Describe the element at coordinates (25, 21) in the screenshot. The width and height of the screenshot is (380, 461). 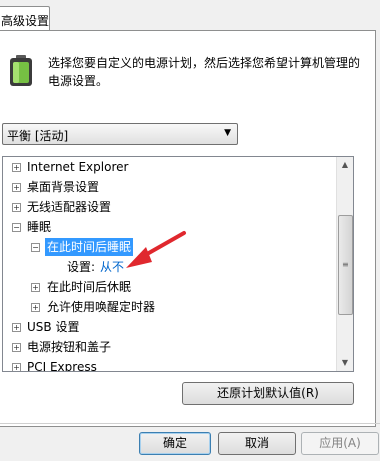
I see `tab-label: 高级设置` at that location.